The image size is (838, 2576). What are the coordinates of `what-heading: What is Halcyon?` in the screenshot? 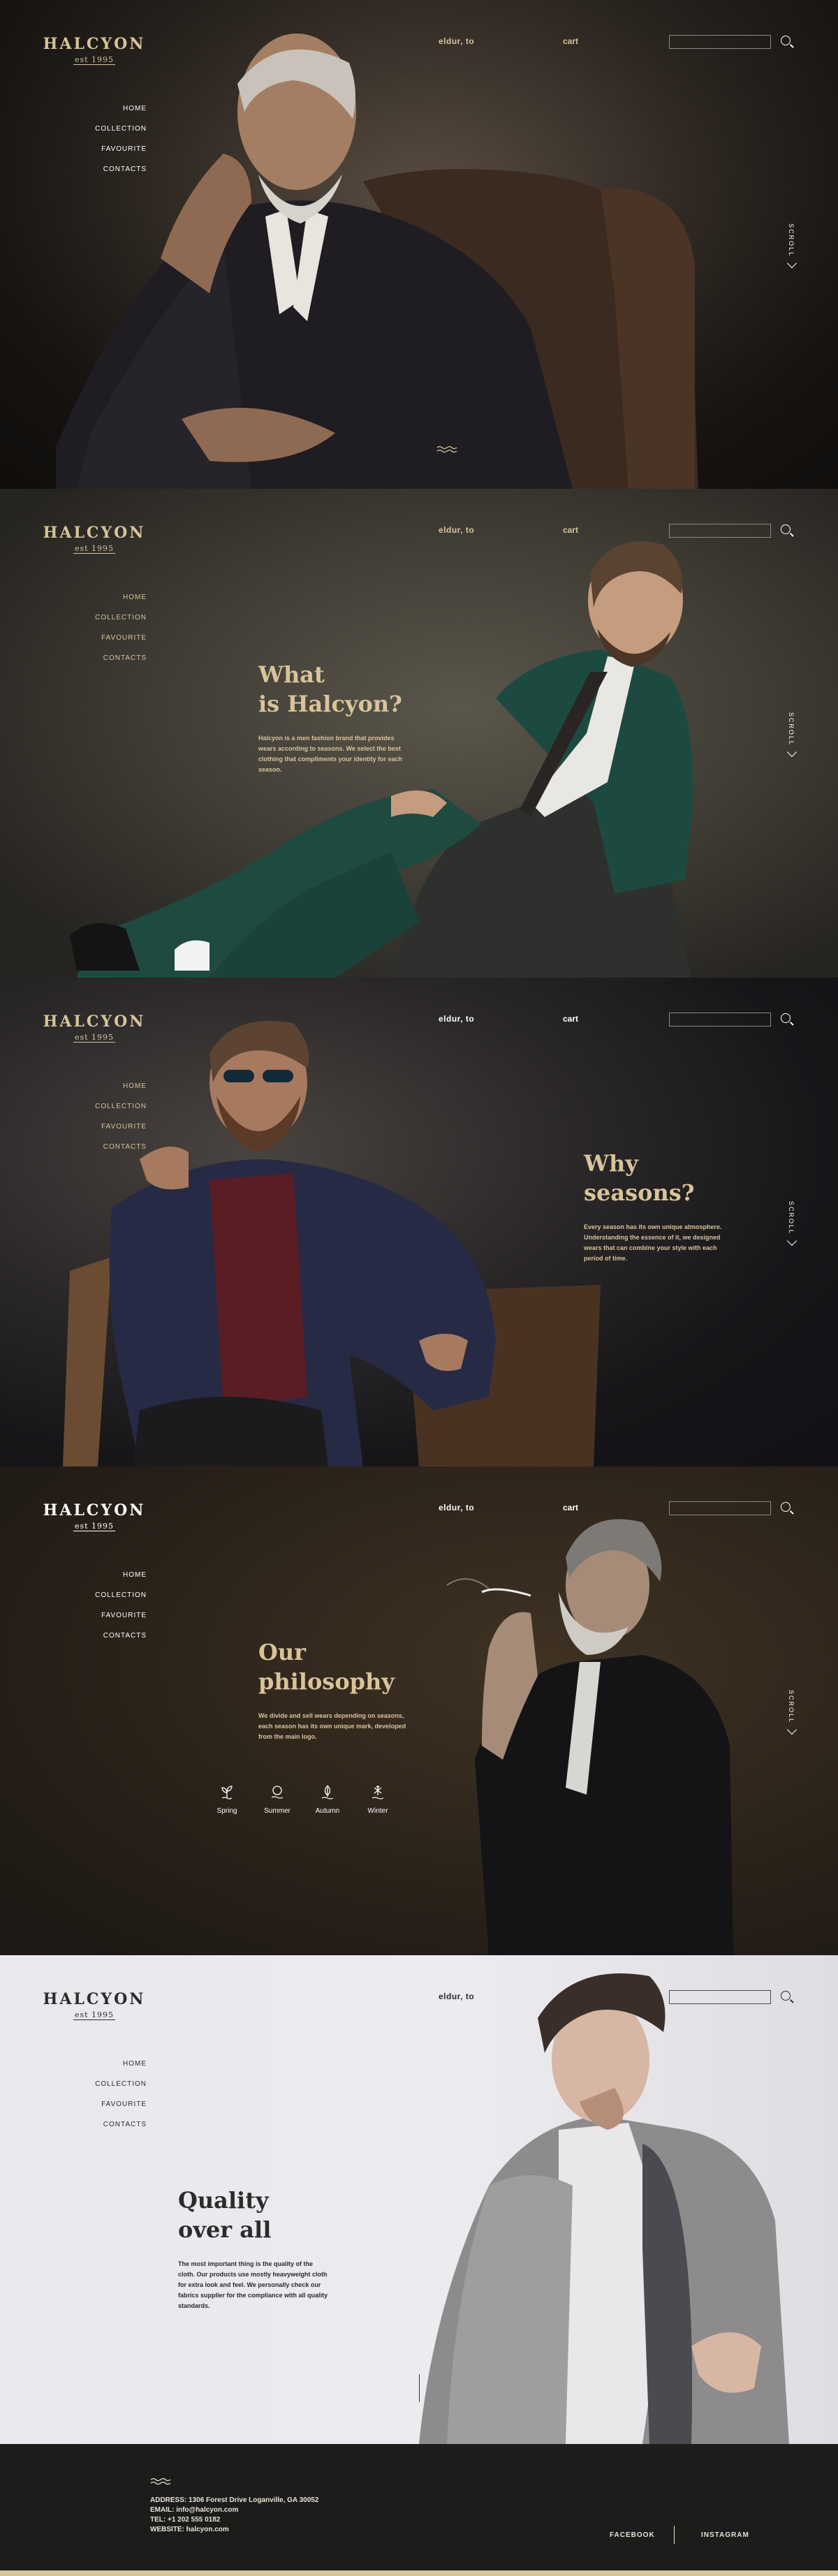 It's located at (330, 689).